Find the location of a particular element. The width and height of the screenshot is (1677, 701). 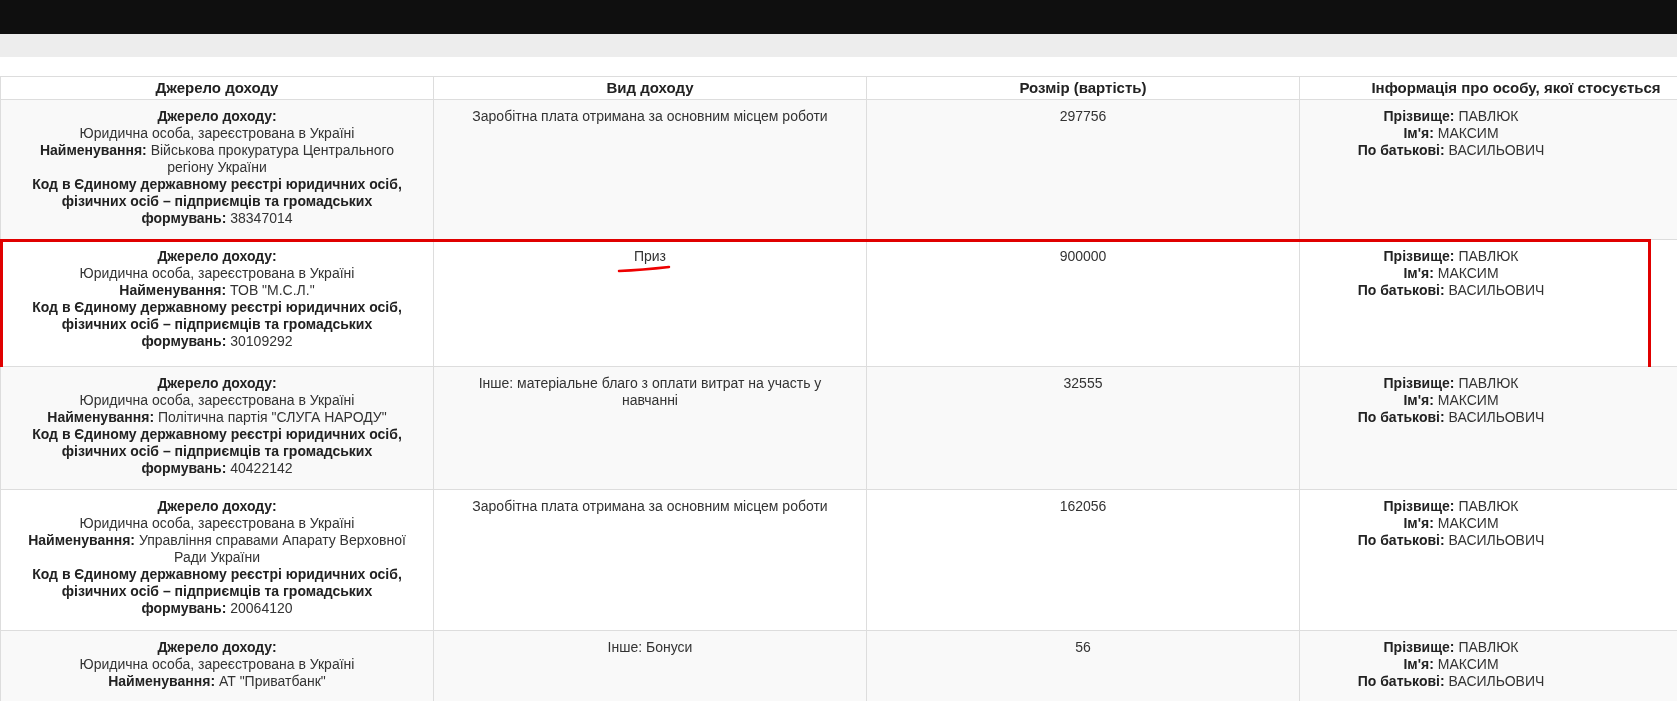

field-text: Код в Єдиному державному реєстрі юридичних осіб, фізичних осіб – підприємців та громадських формувань: 40422142 is located at coordinates (217, 451).